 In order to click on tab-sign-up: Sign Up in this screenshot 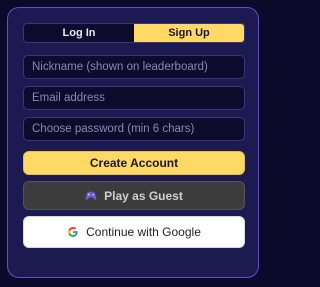, I will do `click(189, 33)`.